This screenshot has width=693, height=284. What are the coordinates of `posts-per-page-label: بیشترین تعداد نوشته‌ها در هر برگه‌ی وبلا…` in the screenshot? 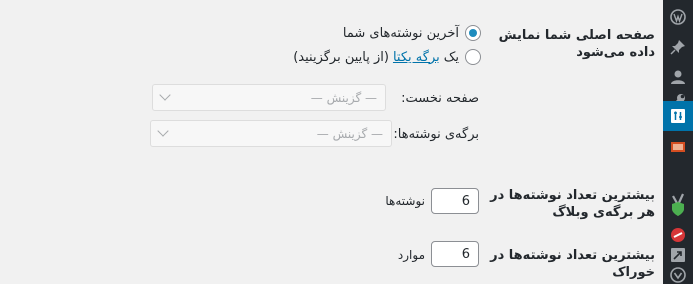 It's located at (572, 204).